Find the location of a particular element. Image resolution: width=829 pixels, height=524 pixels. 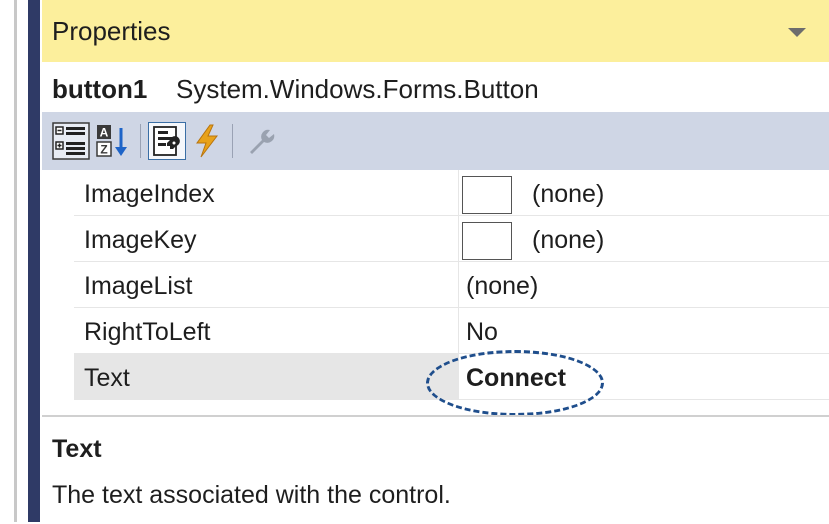

property-value: No is located at coordinates (482, 332).